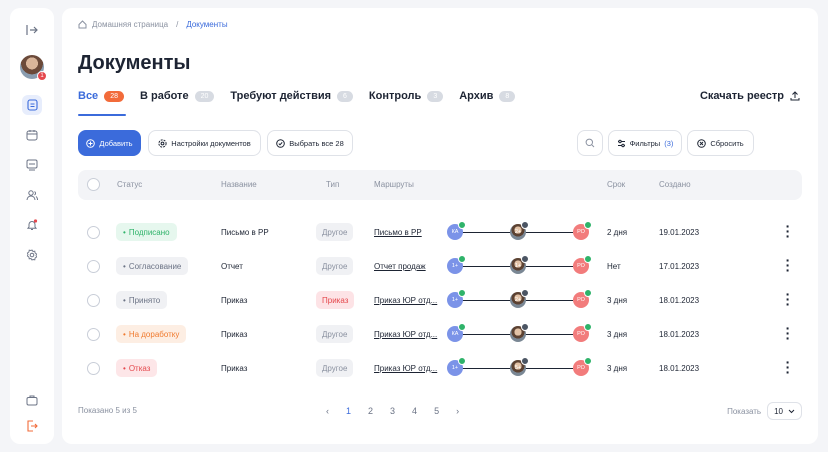  Describe the element at coordinates (400, 266) in the screenshot. I see `route-link: Отчет продаж` at that location.